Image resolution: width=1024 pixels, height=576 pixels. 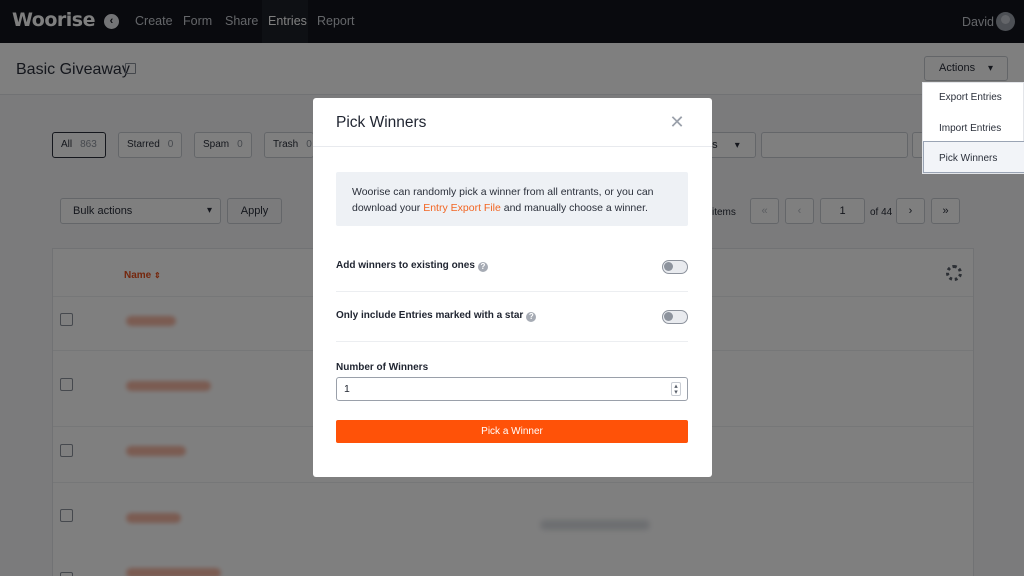 I want to click on number-of-winners-input: 1 ▴ ▾, so click(x=512, y=389).